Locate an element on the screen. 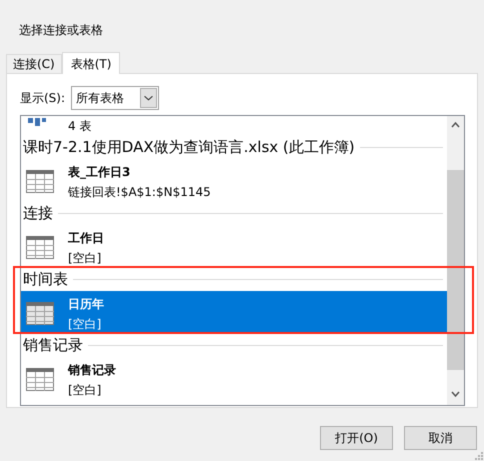 The image size is (484, 461). filter-label: 显示(S): is located at coordinates (43, 98).